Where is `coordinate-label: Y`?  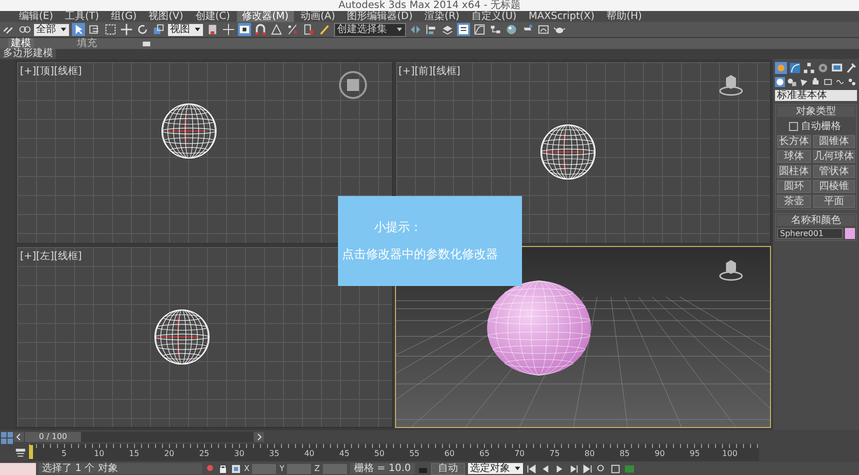 coordinate-label: Y is located at coordinates (281, 468).